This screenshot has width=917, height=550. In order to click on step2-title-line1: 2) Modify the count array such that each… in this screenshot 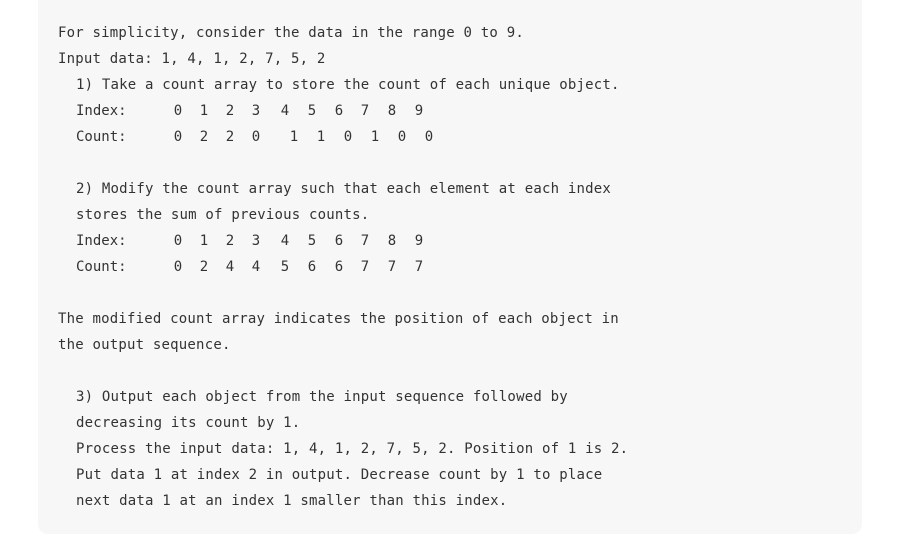, I will do `click(343, 189)`.